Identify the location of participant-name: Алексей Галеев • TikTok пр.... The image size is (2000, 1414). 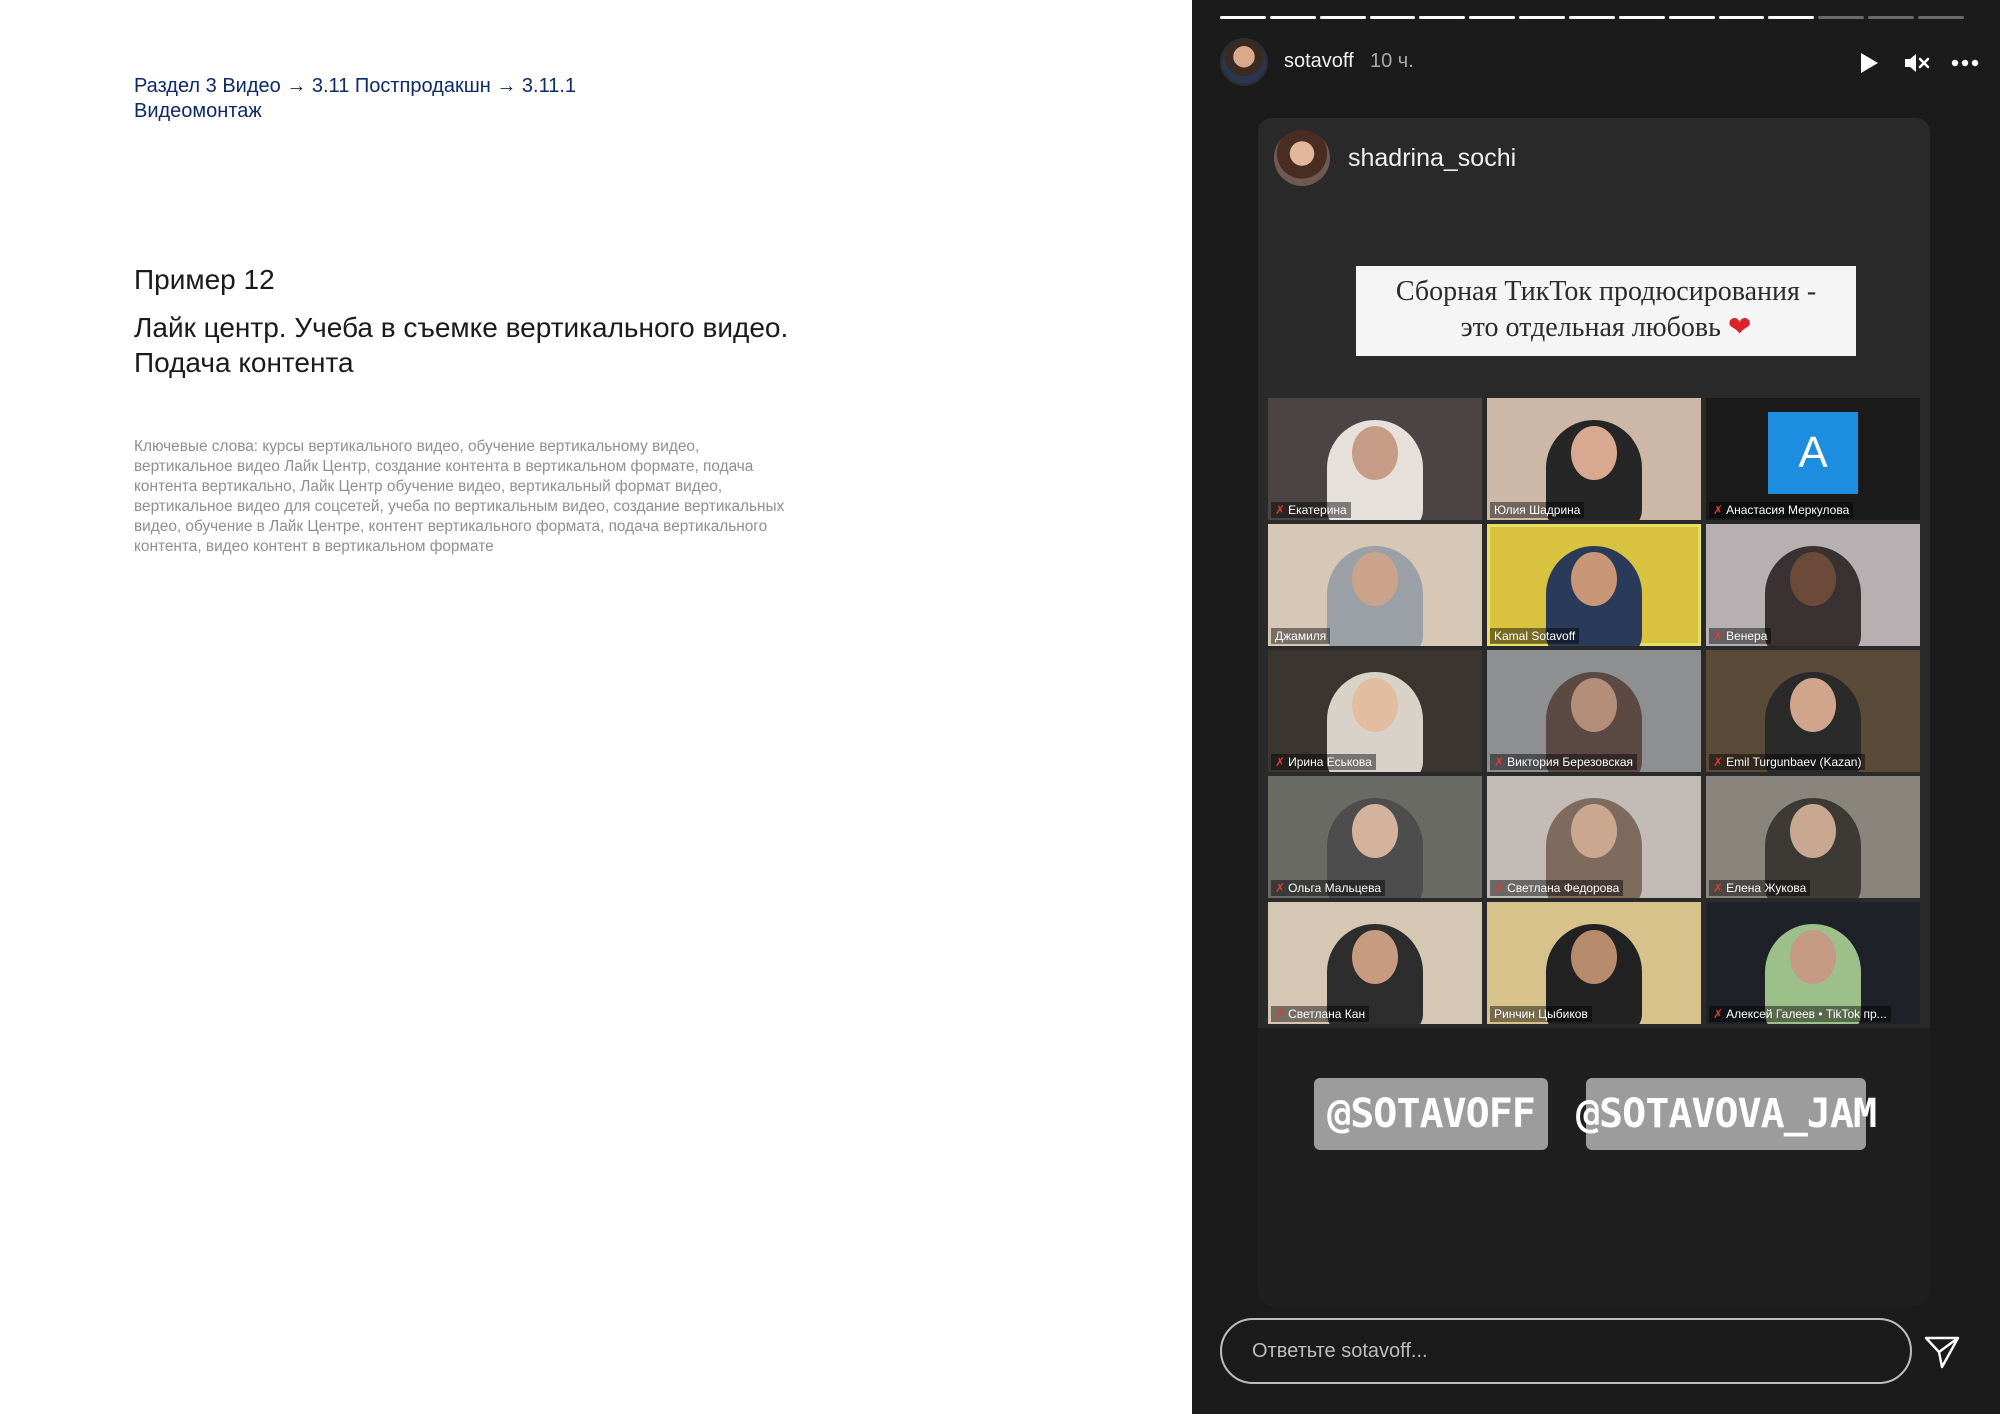
(1806, 1014).